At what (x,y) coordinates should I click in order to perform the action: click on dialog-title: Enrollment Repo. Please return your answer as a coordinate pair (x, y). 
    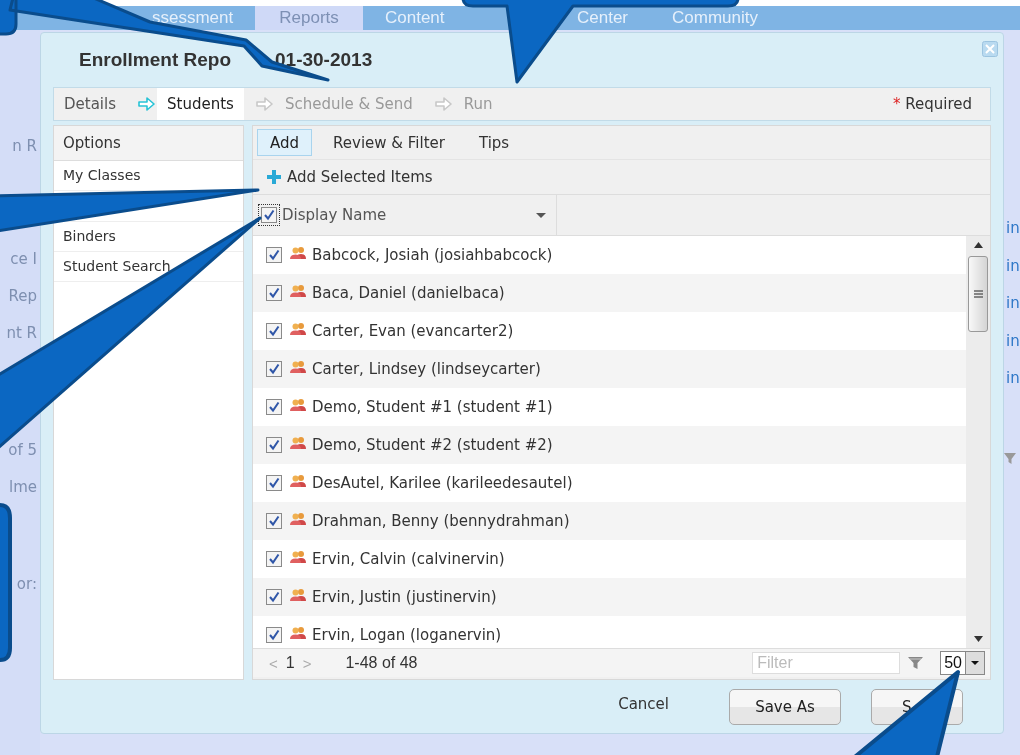
    Looking at the image, I should click on (155, 60).